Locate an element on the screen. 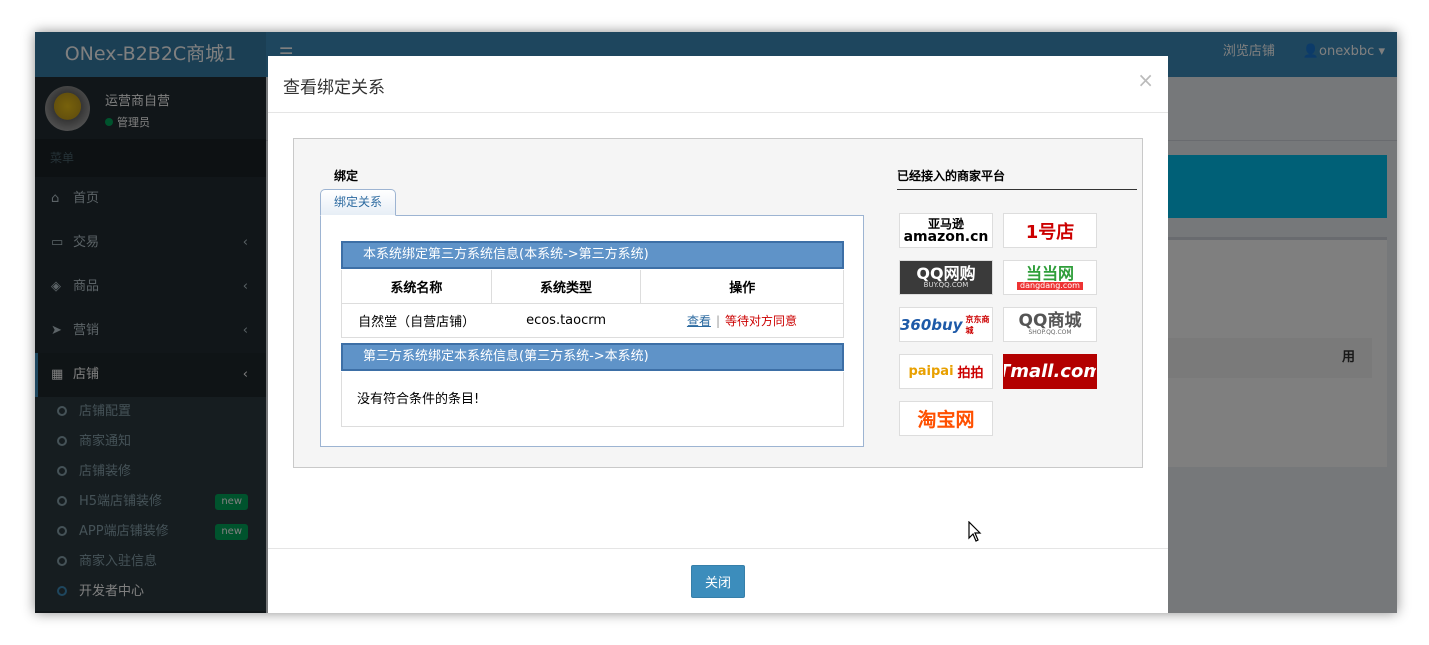 The height and width of the screenshot is (645, 1429). section-third-to-local: 第三方系统绑定本系统信息(第三方系统->本系统) is located at coordinates (592, 357).